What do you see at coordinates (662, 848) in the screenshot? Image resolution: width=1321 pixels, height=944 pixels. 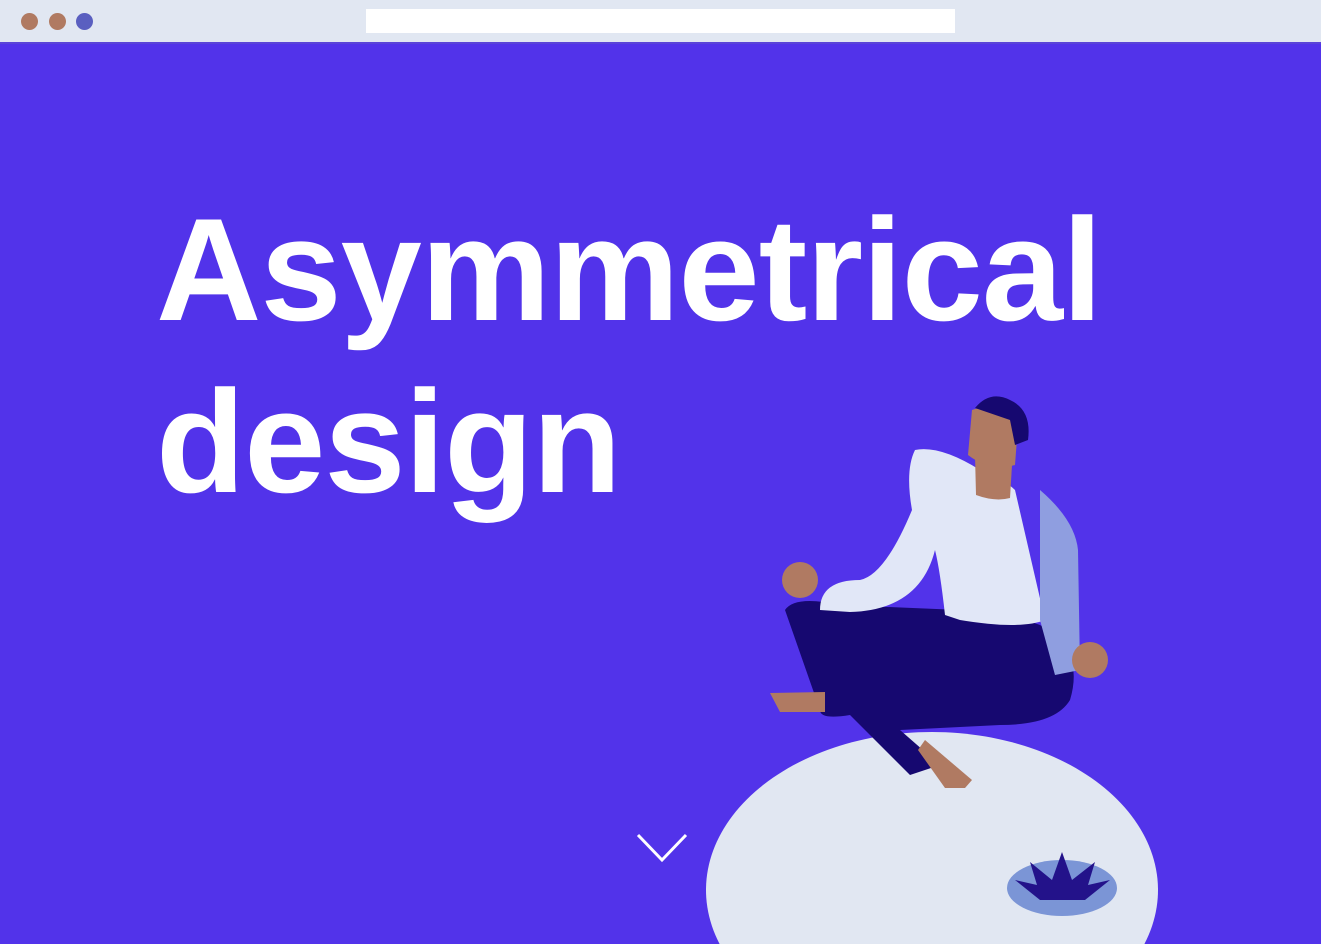 I see `scroll-down-chevron-icon` at bounding box center [662, 848].